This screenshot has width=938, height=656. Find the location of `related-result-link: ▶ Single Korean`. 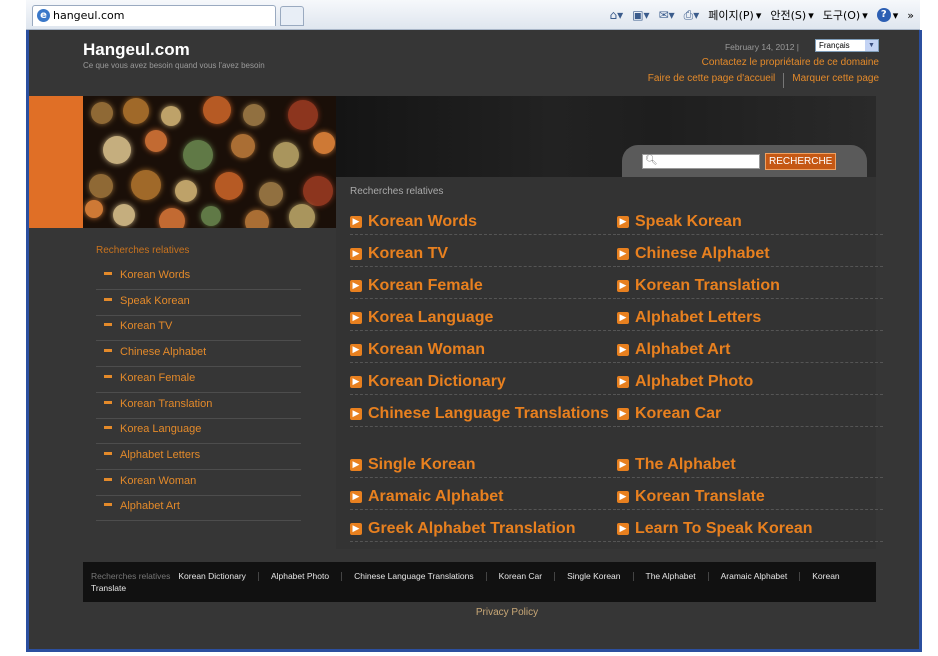

related-result-link: ▶ Single Korean is located at coordinates (483, 467).